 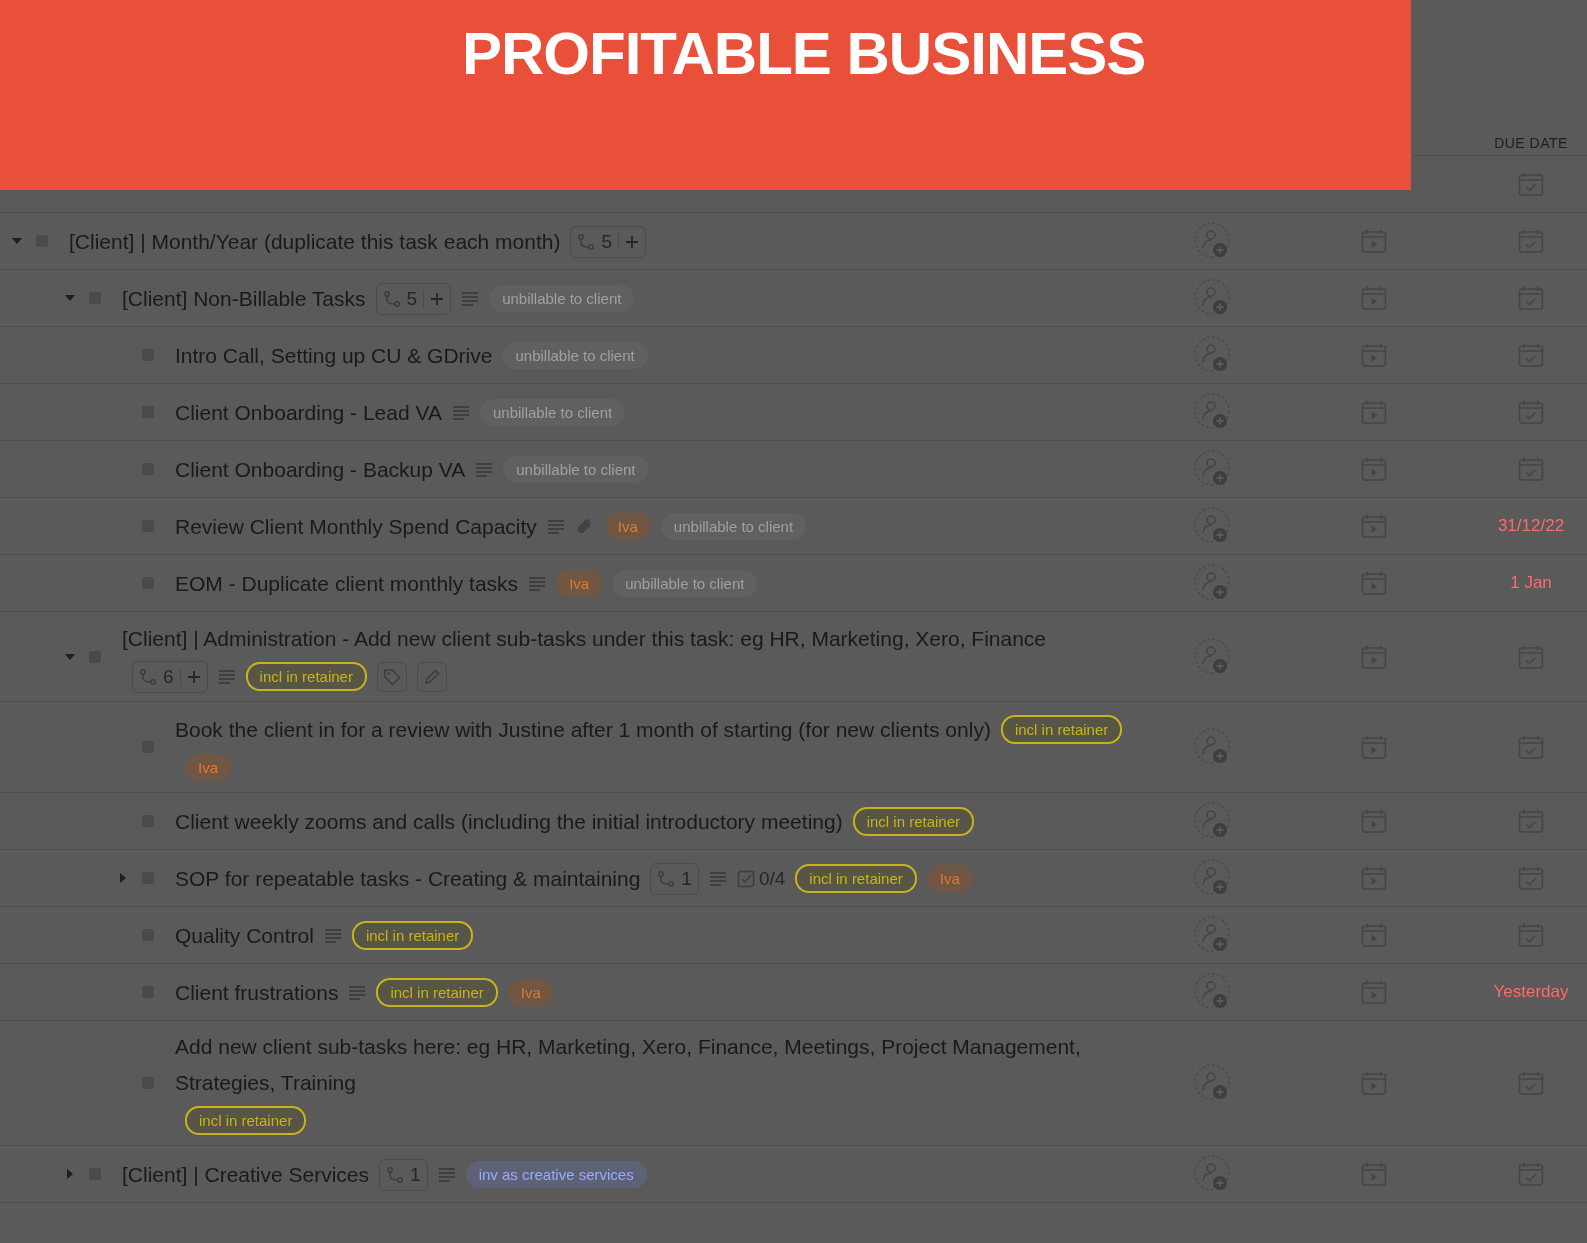 I want to click on tag-button, so click(x=391, y=676).